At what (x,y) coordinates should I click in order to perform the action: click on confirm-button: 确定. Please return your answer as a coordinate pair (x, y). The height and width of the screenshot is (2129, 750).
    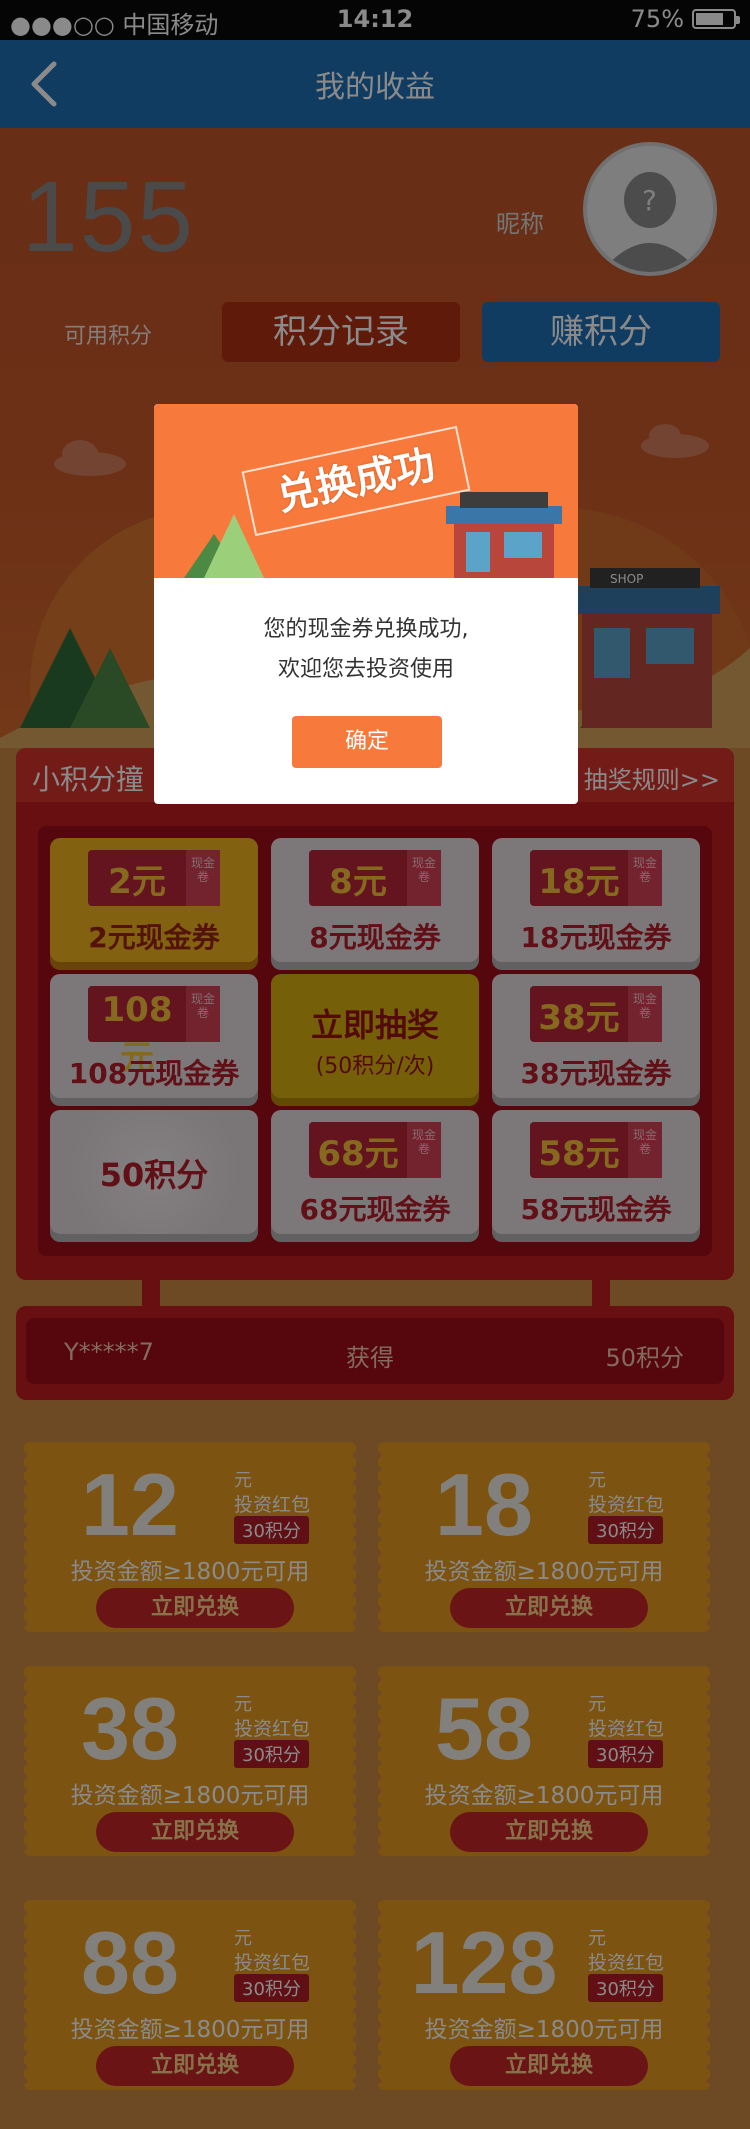
    Looking at the image, I should click on (367, 742).